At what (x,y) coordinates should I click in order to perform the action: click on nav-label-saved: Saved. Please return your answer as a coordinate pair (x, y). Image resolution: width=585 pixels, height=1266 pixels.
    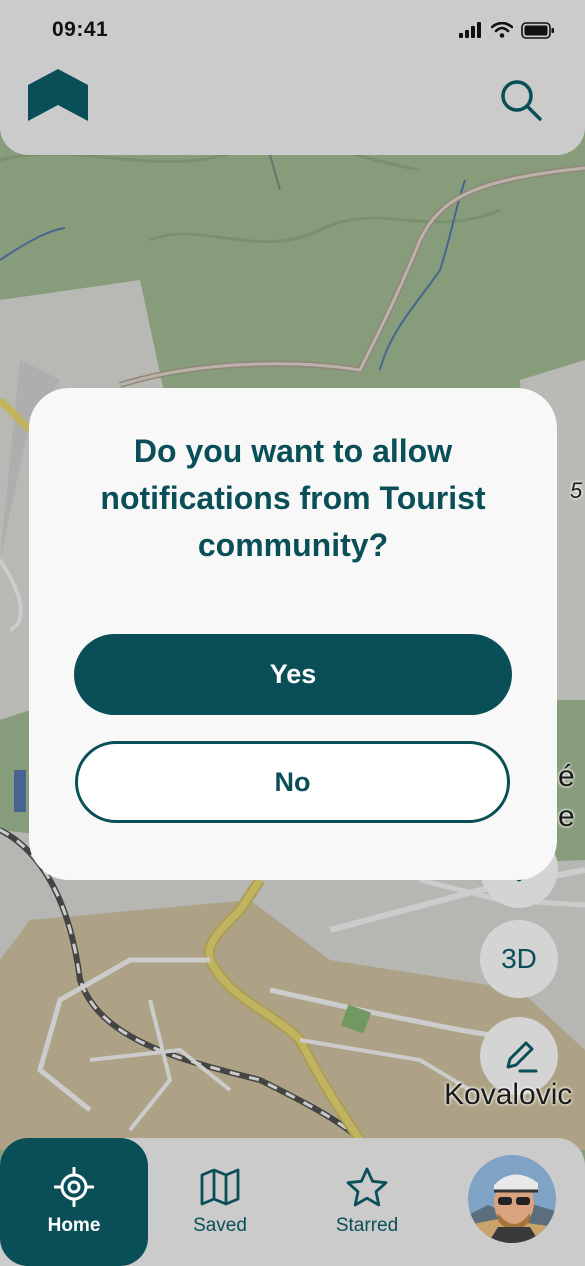
    Looking at the image, I should click on (220, 1225).